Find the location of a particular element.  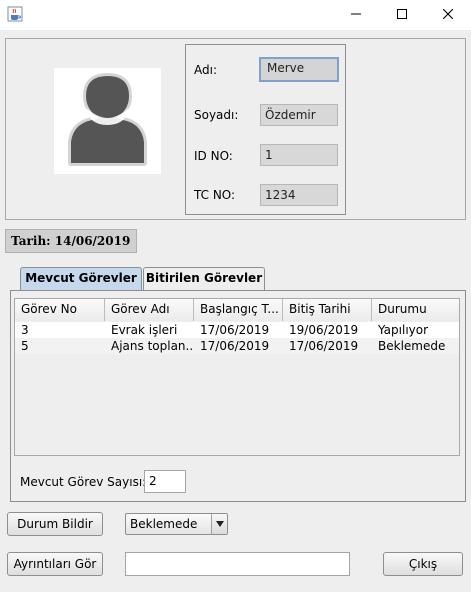

id-no-label: ID NO: is located at coordinates (213, 156).